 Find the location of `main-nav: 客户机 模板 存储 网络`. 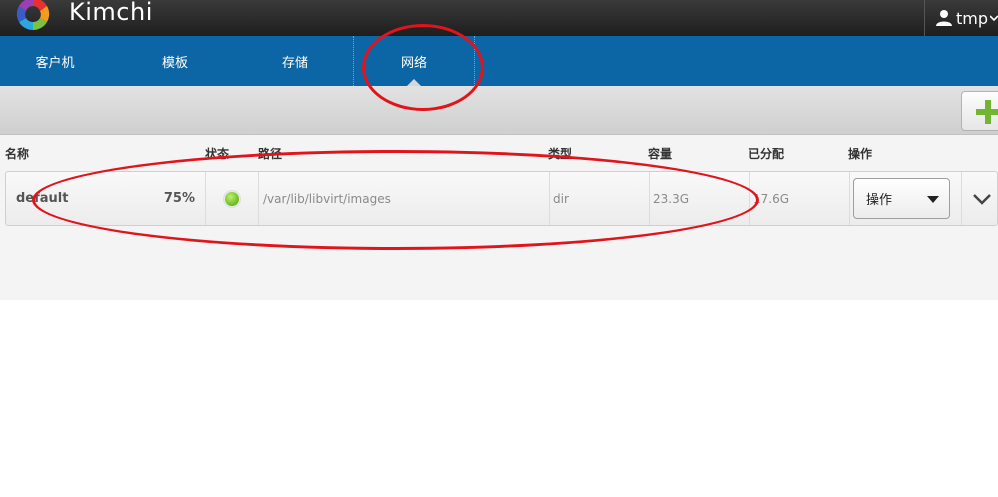

main-nav: 客户机 模板 存储 网络 is located at coordinates (499, 61).